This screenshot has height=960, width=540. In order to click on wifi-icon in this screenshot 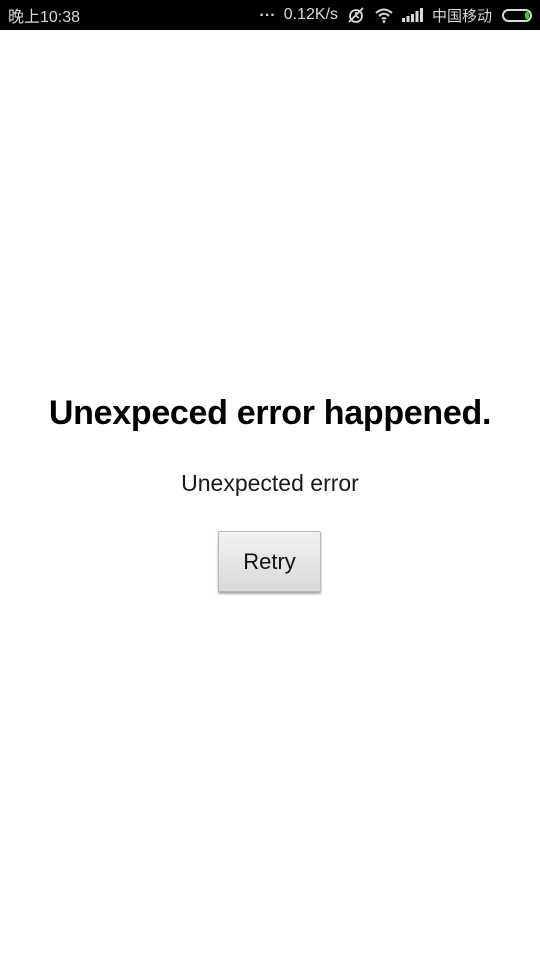, I will do `click(384, 15)`.